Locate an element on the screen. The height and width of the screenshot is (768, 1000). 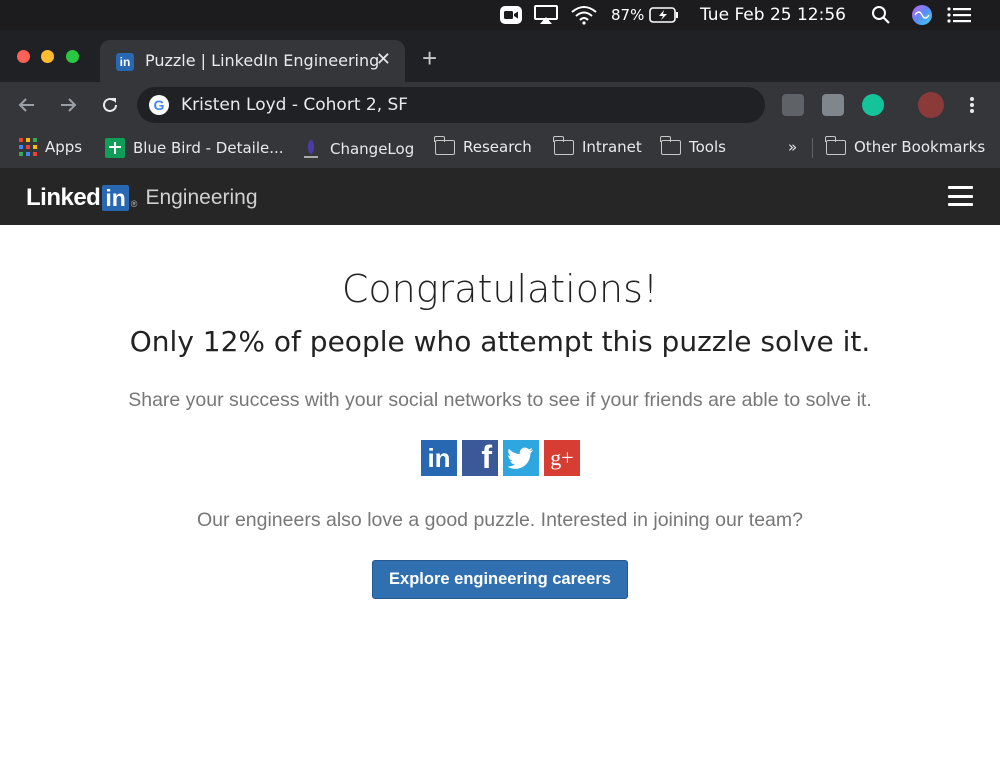
minimize-window-button is located at coordinates (47, 56).